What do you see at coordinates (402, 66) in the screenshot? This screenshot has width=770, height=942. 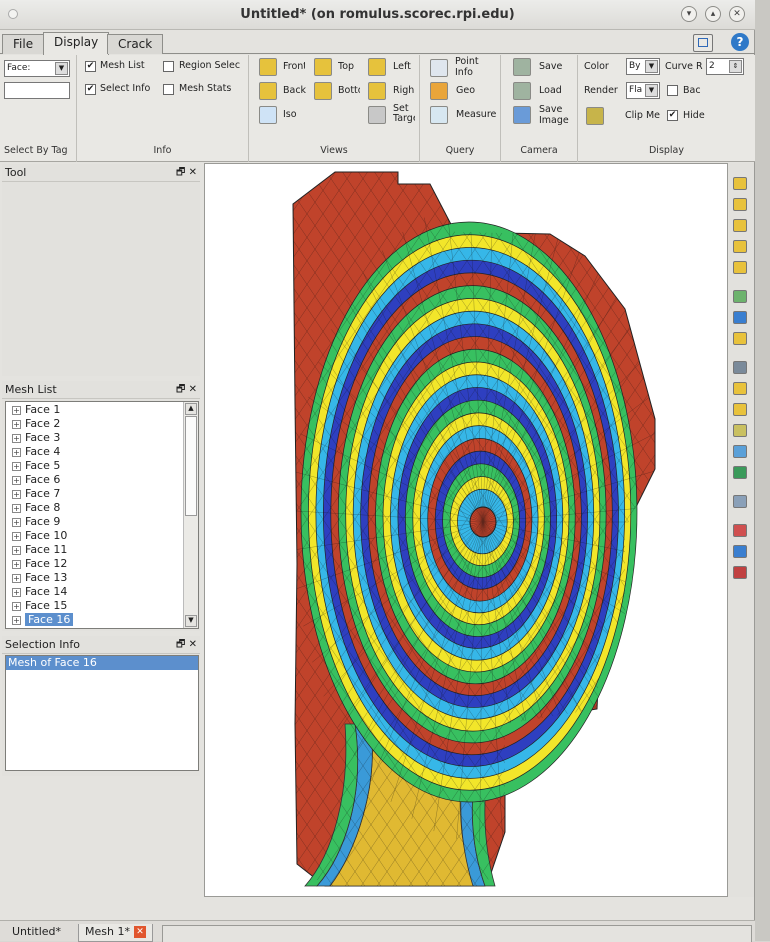 I see `left-view-label: Left` at bounding box center [402, 66].